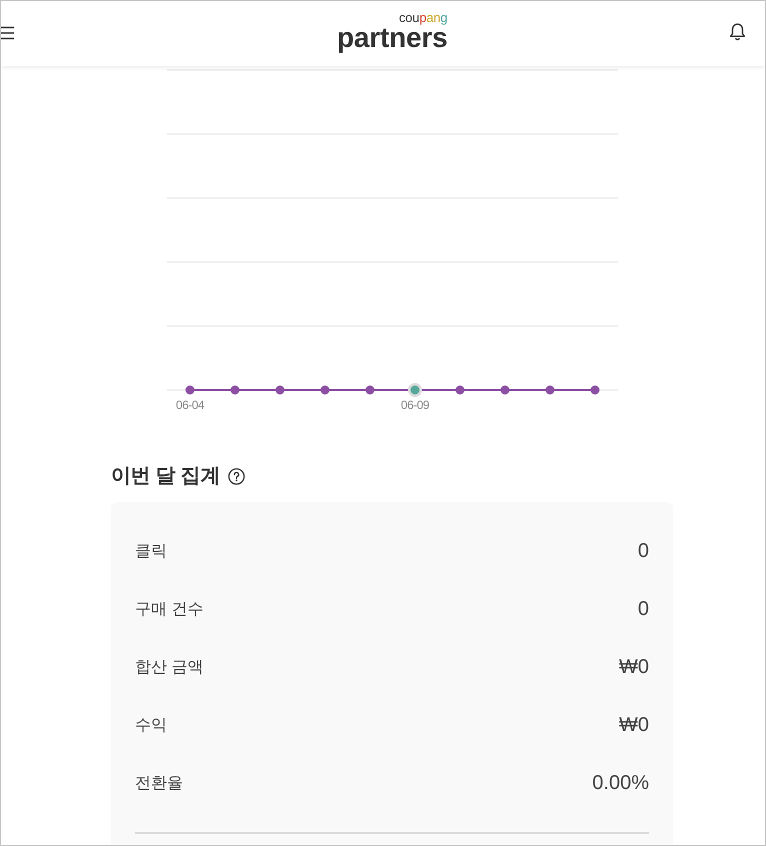 The width and height of the screenshot is (766, 846). I want to click on stat-label: 수익, so click(151, 726).